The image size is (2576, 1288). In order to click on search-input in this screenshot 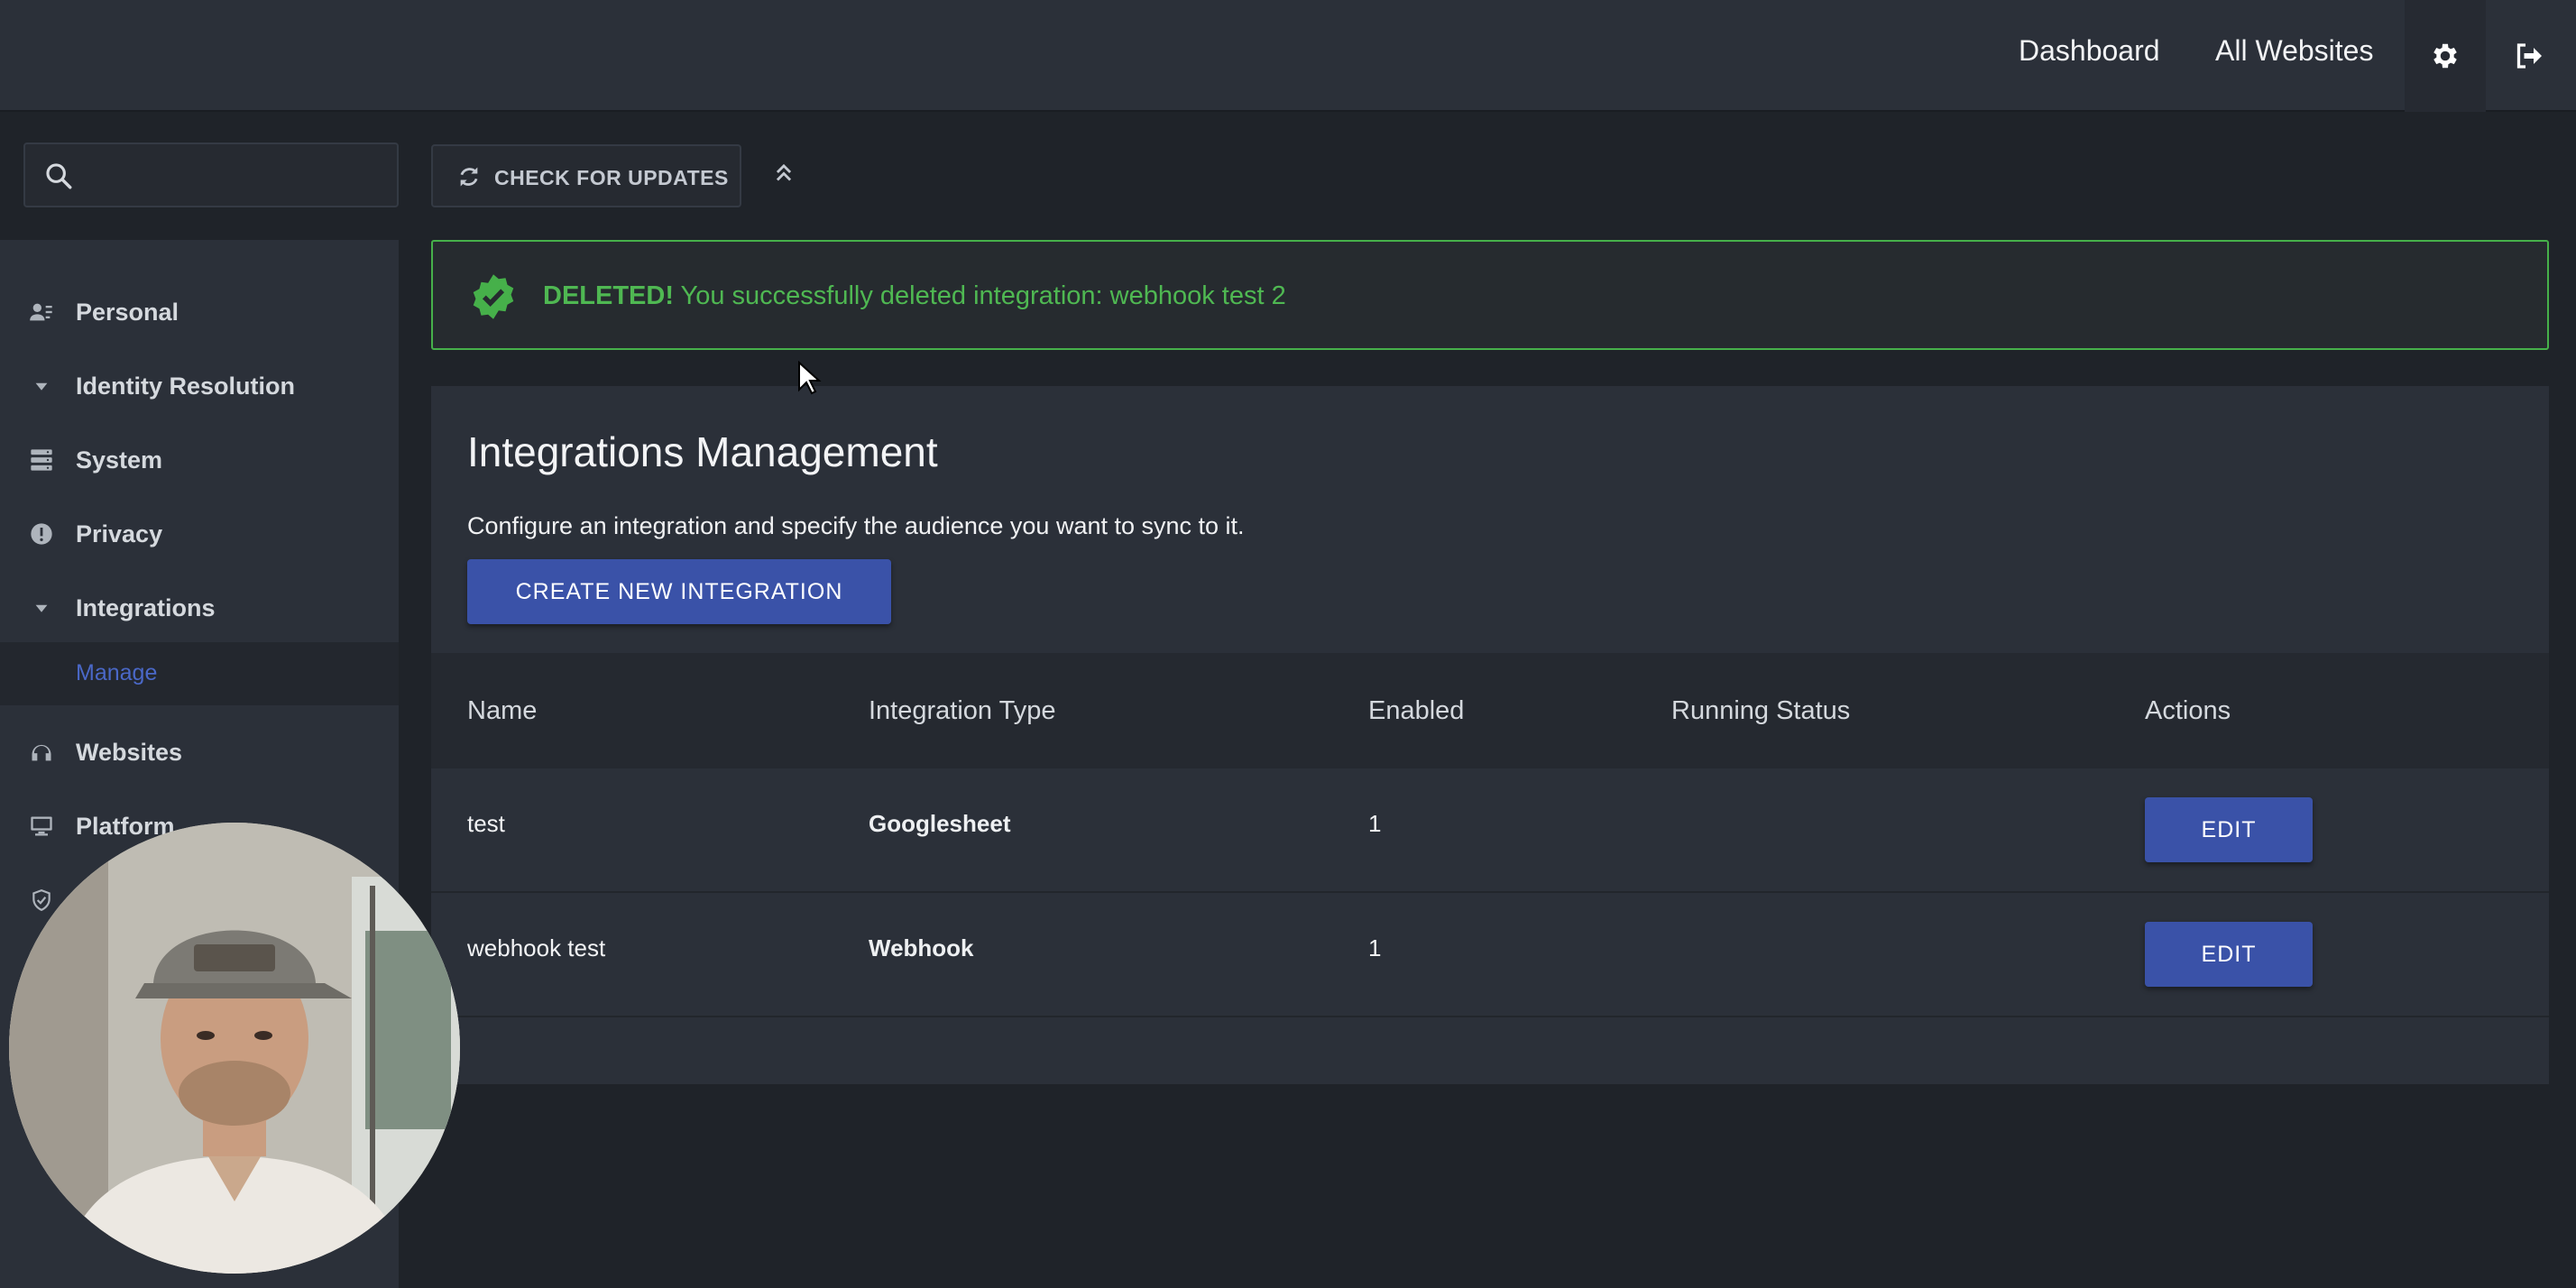, I will do `click(237, 175)`.